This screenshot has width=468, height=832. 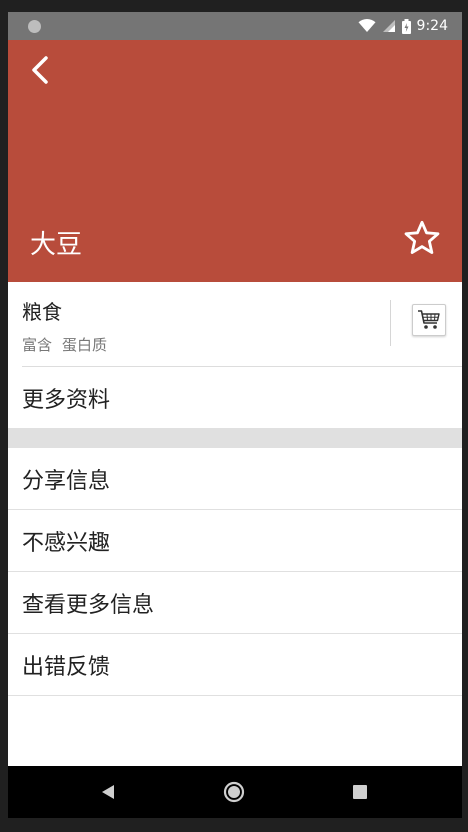 What do you see at coordinates (235, 665) in the screenshot?
I see `feedback-item: 出错反馈` at bounding box center [235, 665].